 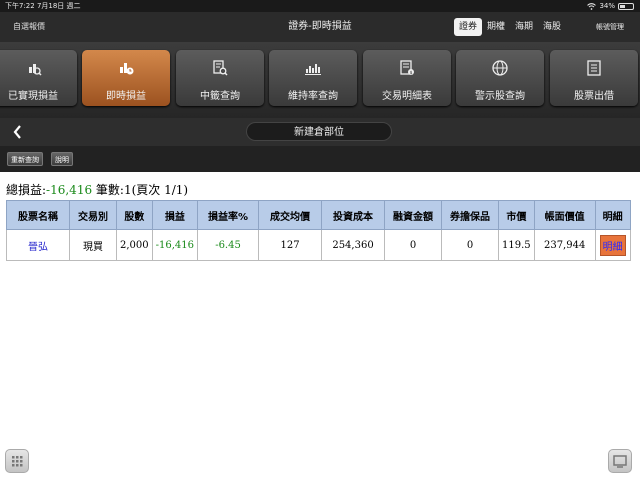 I want to click on chart-clock-icon, so click(x=127, y=69).